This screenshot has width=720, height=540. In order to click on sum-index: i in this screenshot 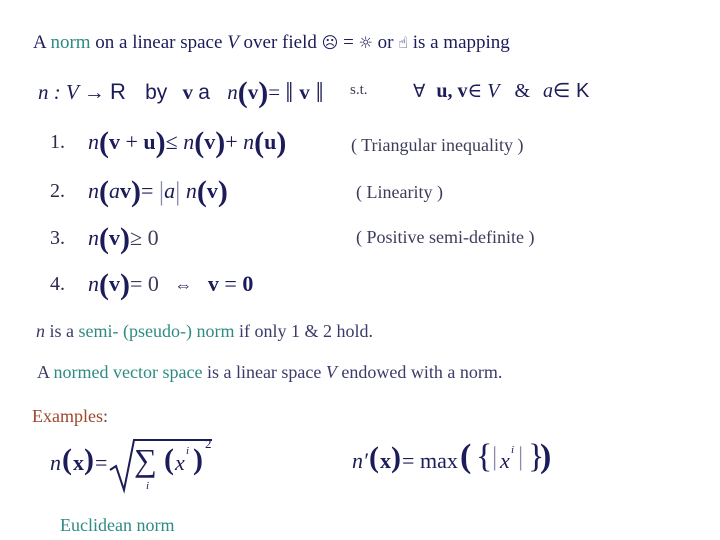, I will do `click(148, 486)`.